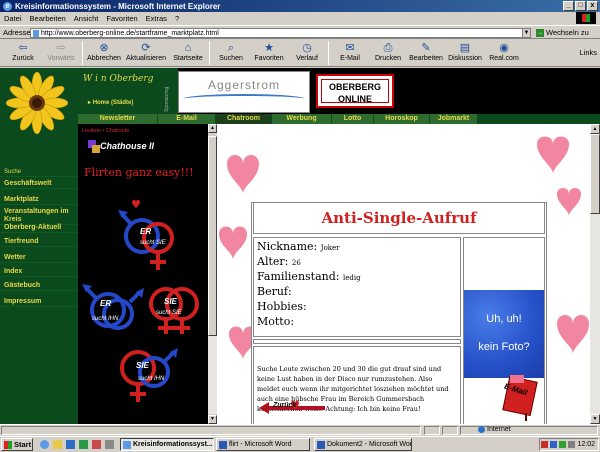 The image size is (600, 452). Describe the element at coordinates (37, 103) in the screenshot. I see `sunflower-logo-icon` at that location.